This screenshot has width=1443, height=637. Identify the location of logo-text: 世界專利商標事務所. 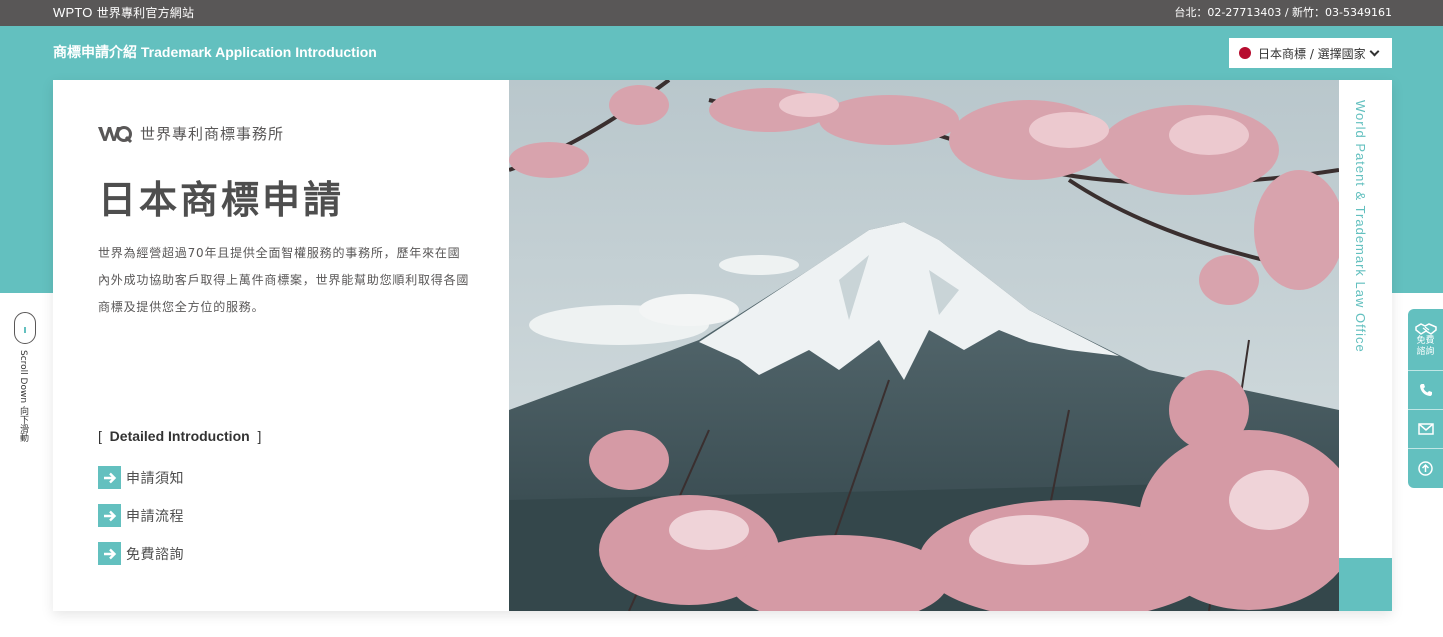
(212, 134).